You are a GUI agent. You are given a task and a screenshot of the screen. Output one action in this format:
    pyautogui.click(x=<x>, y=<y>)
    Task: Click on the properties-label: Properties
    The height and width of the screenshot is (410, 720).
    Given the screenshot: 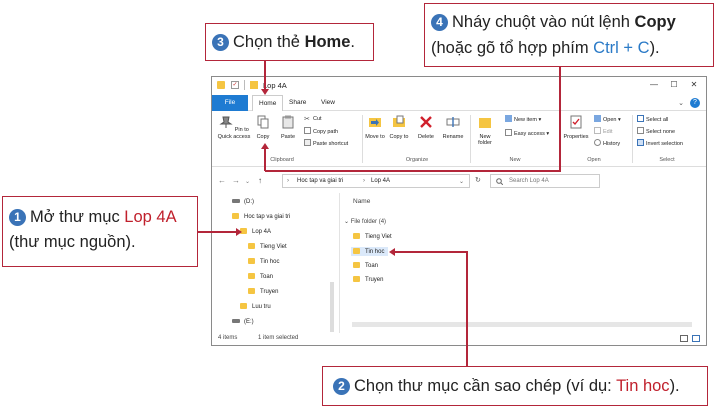 What is the action you would take?
    pyautogui.click(x=576, y=136)
    